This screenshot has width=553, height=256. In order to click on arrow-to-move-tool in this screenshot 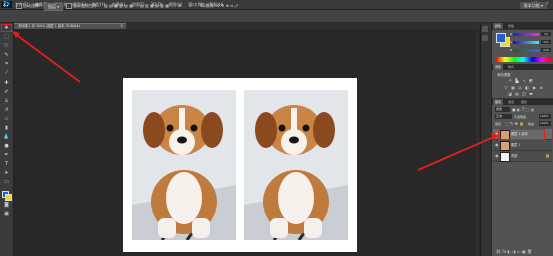, I will do `click(47, 57)`.